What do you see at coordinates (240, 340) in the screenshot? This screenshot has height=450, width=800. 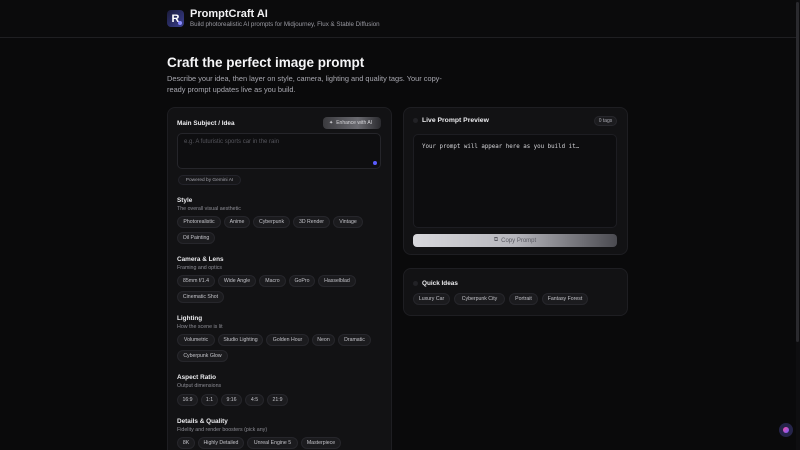 I see `chip-lighting-studio: Studio Lighting` at bounding box center [240, 340].